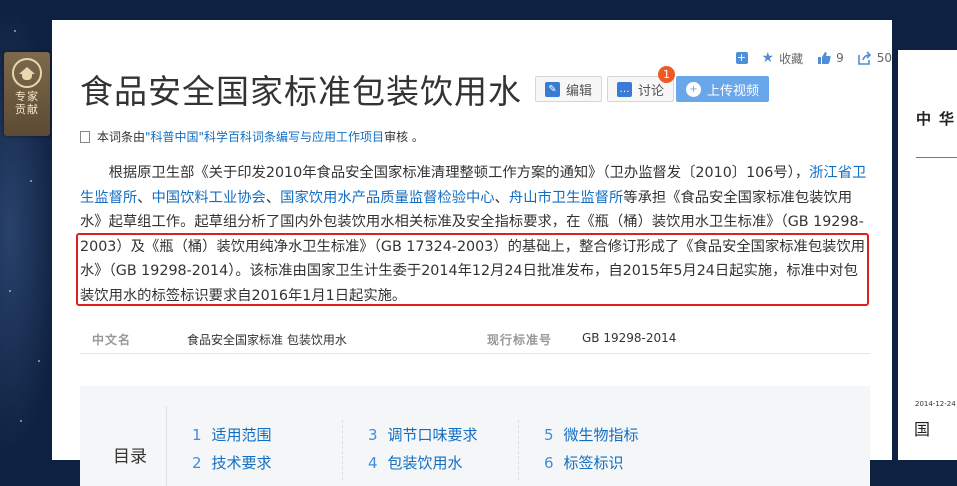 This screenshot has width=957, height=486. I want to click on document-icon, so click(85, 136).